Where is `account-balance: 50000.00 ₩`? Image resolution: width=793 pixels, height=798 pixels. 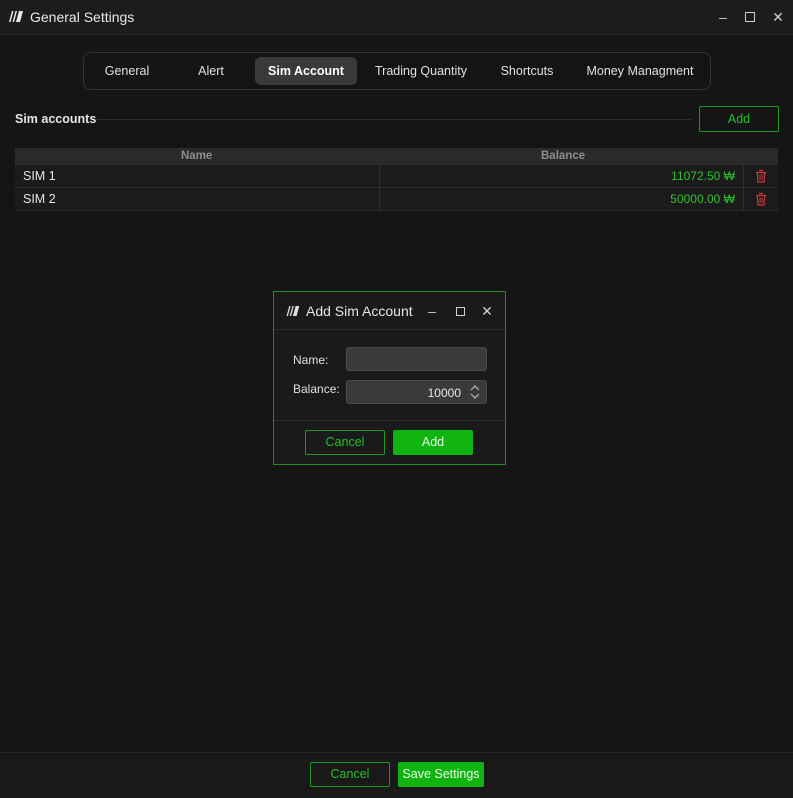
account-balance: 50000.00 ₩ is located at coordinates (702, 199).